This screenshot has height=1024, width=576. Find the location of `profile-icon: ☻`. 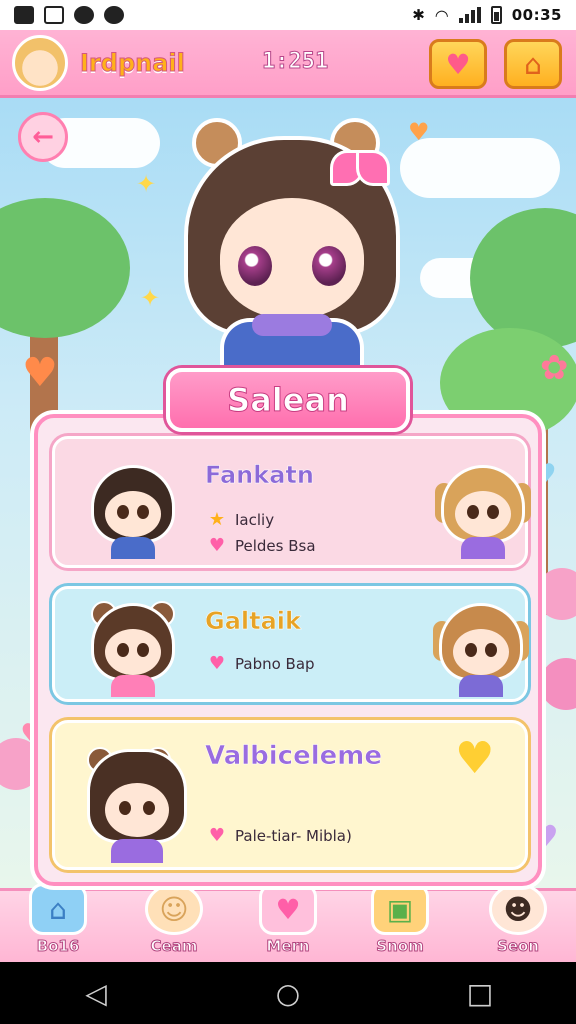

profile-icon: ☻ is located at coordinates (518, 909).